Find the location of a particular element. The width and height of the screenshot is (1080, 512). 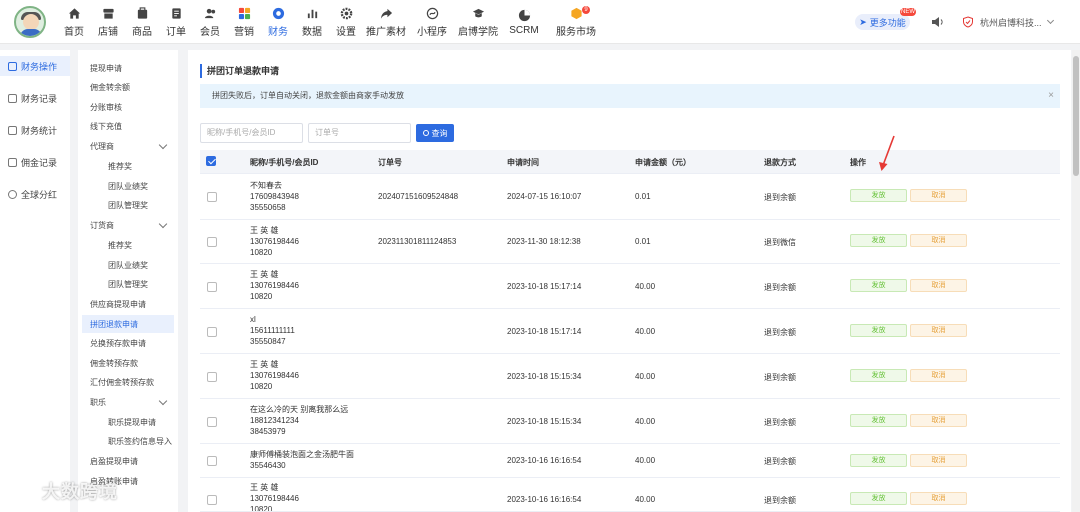

page-scrollbar is located at coordinates (1076, 281).